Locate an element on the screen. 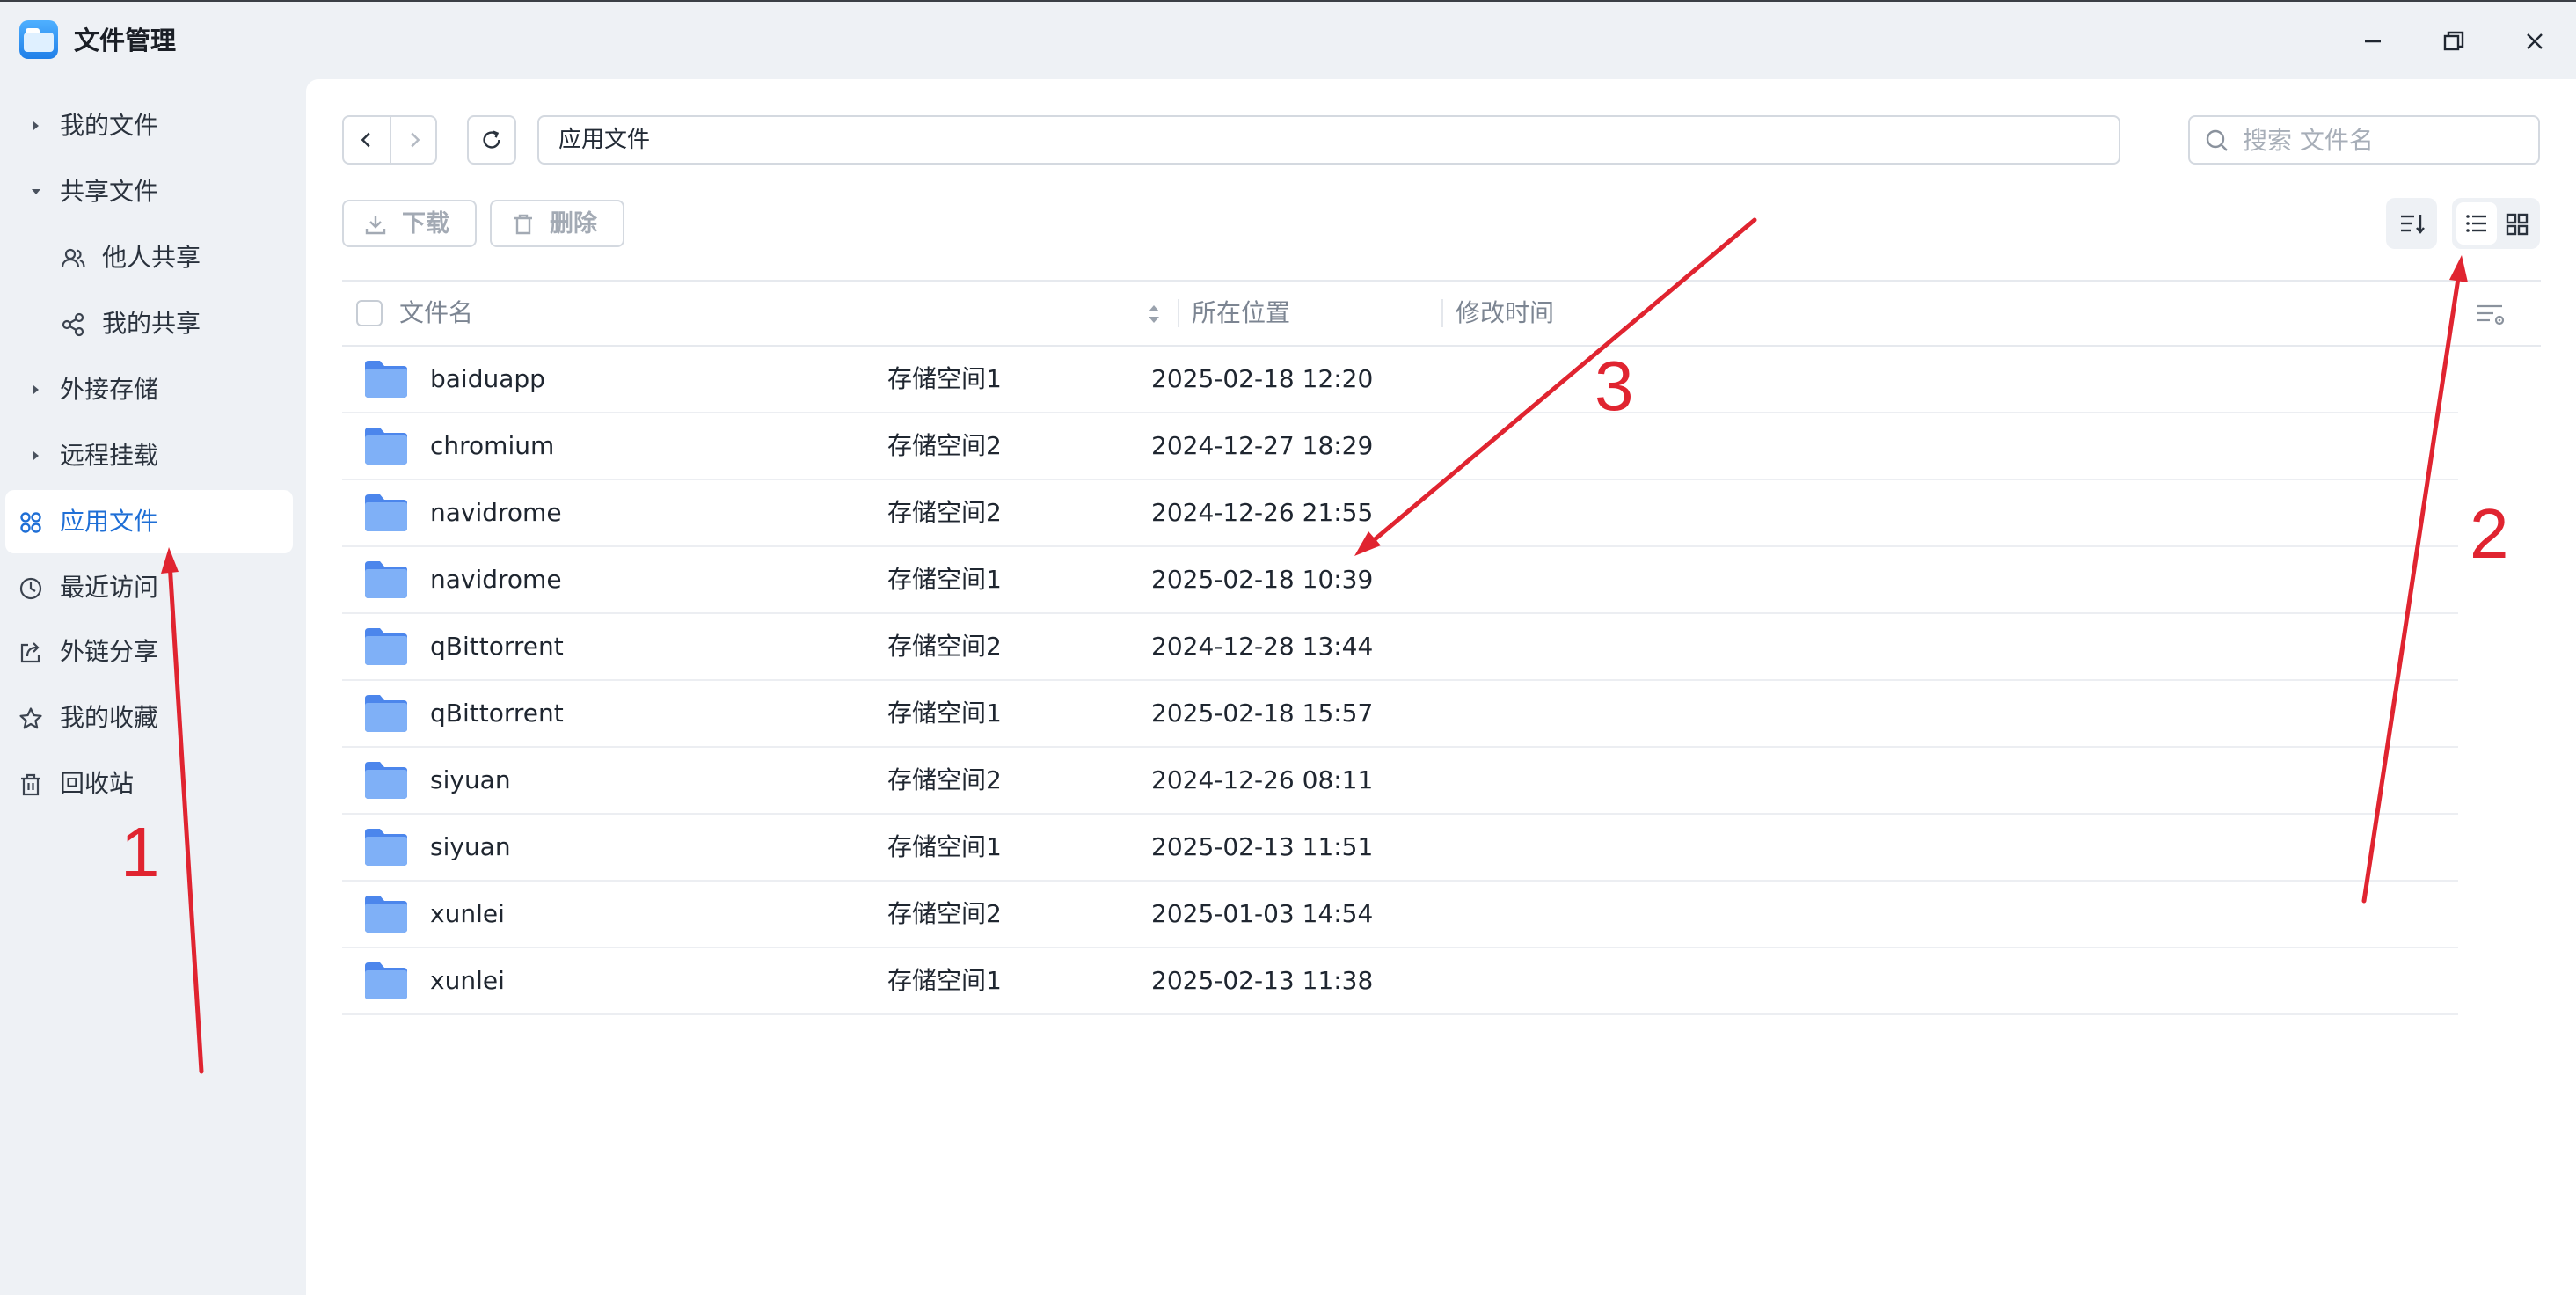 The image size is (2576, 1295). file-modified: 2024-12-27 18:29 is located at coordinates (1262, 445).